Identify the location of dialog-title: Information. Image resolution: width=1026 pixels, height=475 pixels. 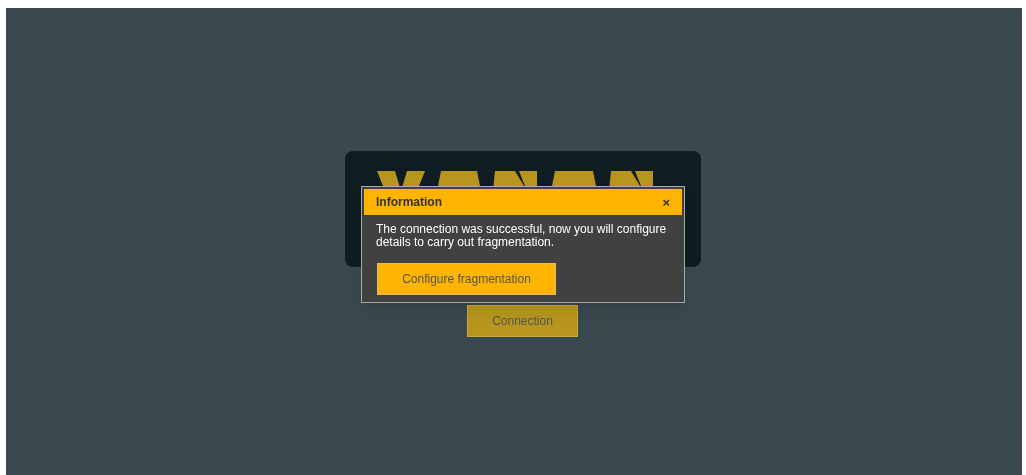
(409, 202).